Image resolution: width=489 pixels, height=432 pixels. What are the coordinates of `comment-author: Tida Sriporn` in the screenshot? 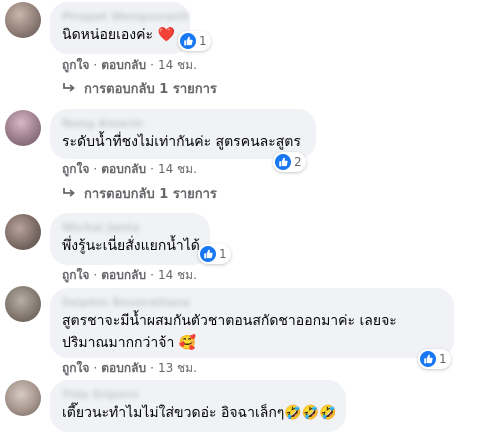 It's located at (198, 395).